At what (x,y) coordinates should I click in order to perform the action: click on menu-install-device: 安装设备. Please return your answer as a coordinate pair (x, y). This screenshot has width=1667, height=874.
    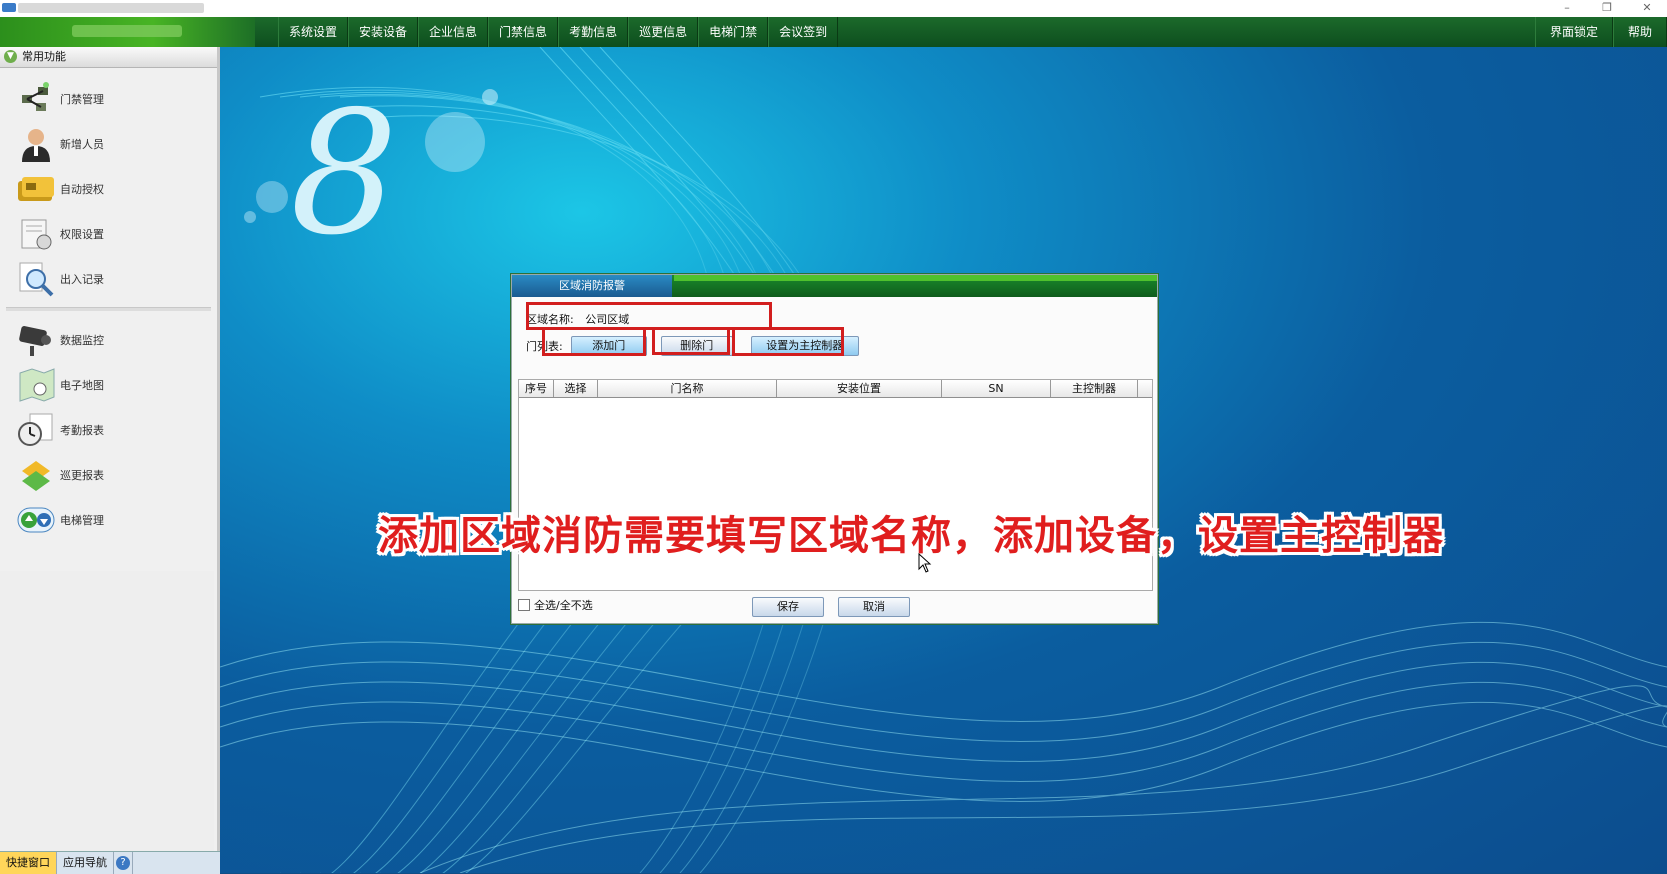
    Looking at the image, I should click on (383, 32).